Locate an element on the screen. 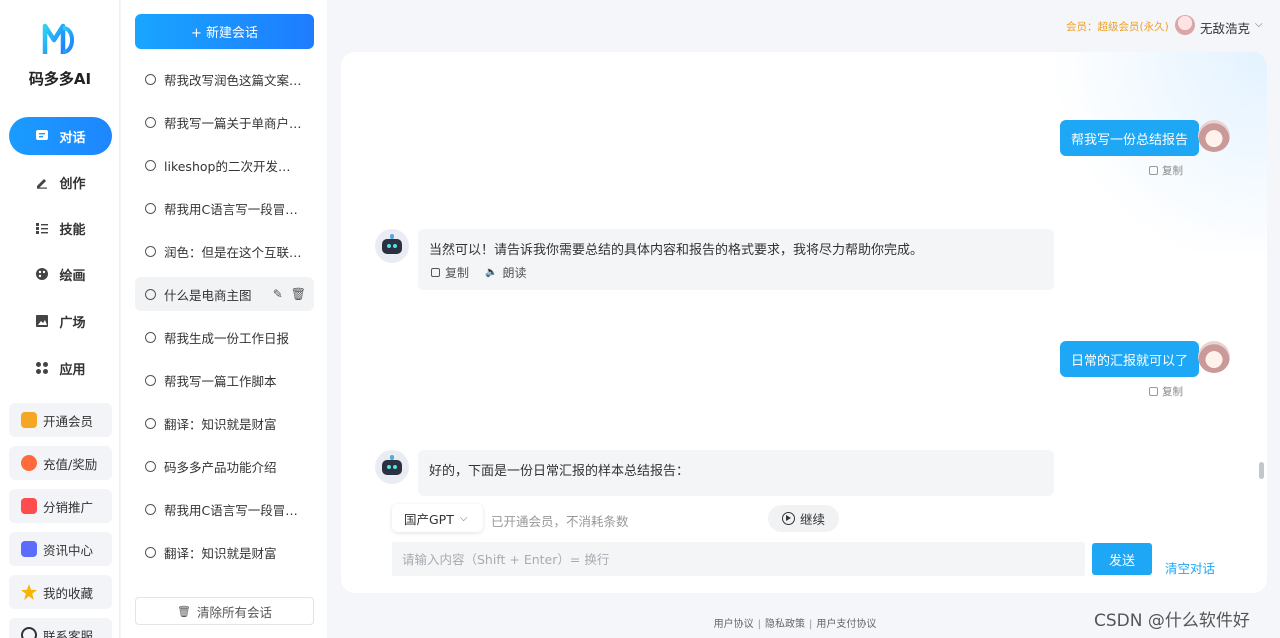 The height and width of the screenshot is (638, 1280). edit-icon: ✎ is located at coordinates (278, 294).